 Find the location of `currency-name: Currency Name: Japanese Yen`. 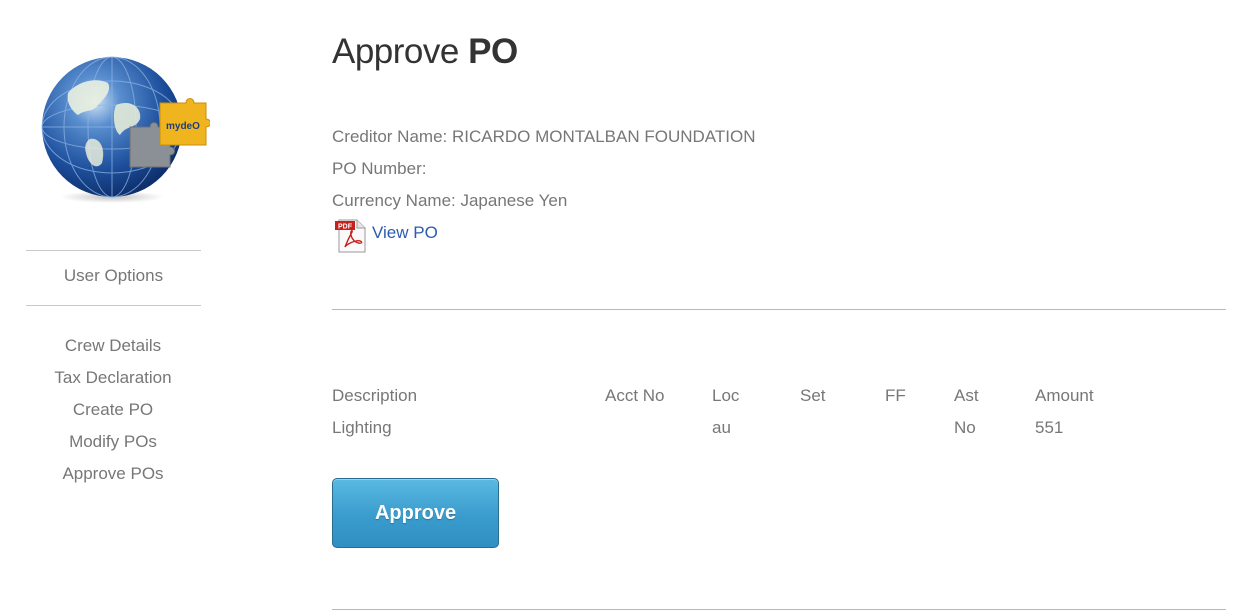

currency-name: Currency Name: Japanese Yen is located at coordinates (450, 200).